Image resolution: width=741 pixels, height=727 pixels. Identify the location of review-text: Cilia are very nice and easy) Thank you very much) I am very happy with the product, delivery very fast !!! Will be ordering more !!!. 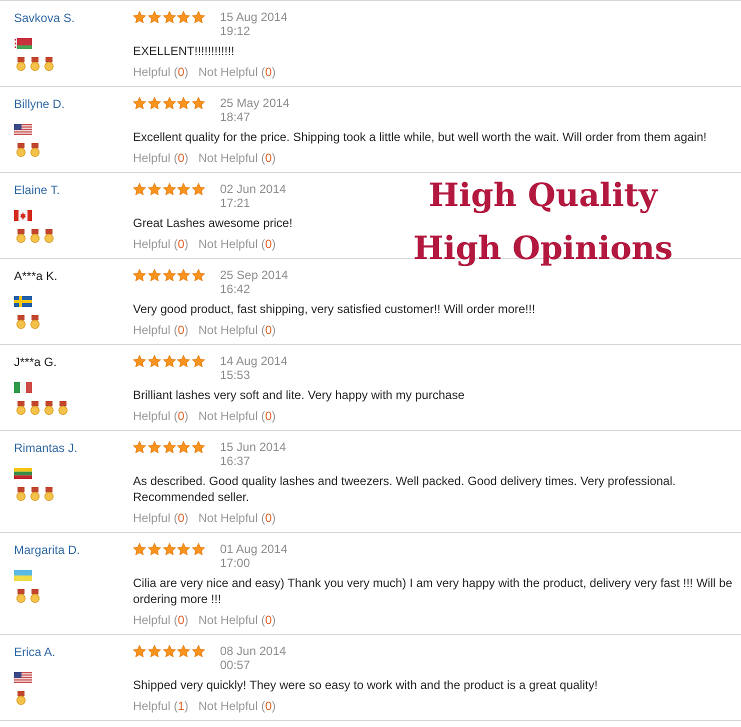
(433, 591).